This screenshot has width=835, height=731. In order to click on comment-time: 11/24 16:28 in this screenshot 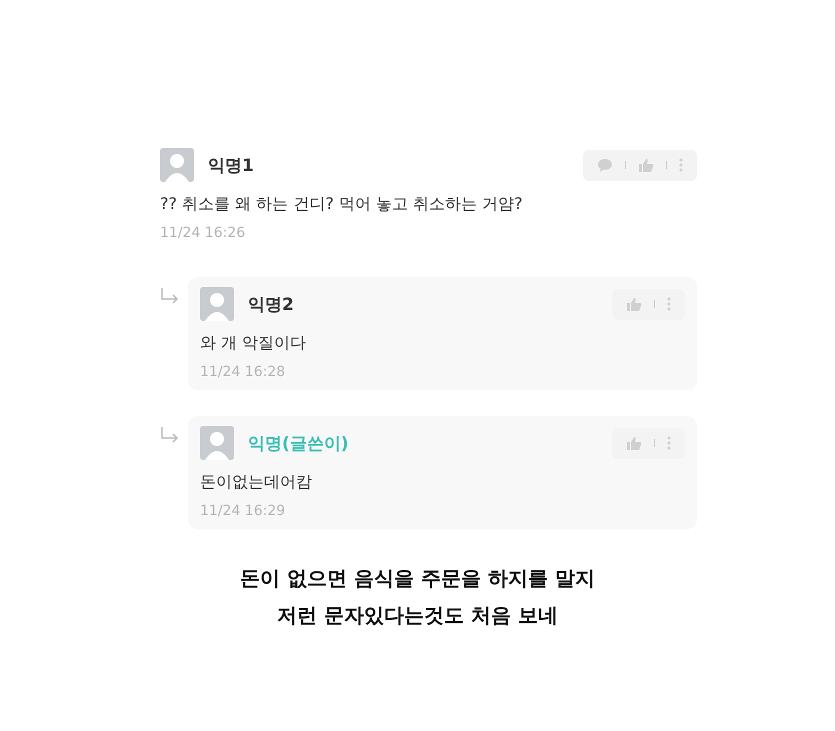, I will do `click(243, 372)`.